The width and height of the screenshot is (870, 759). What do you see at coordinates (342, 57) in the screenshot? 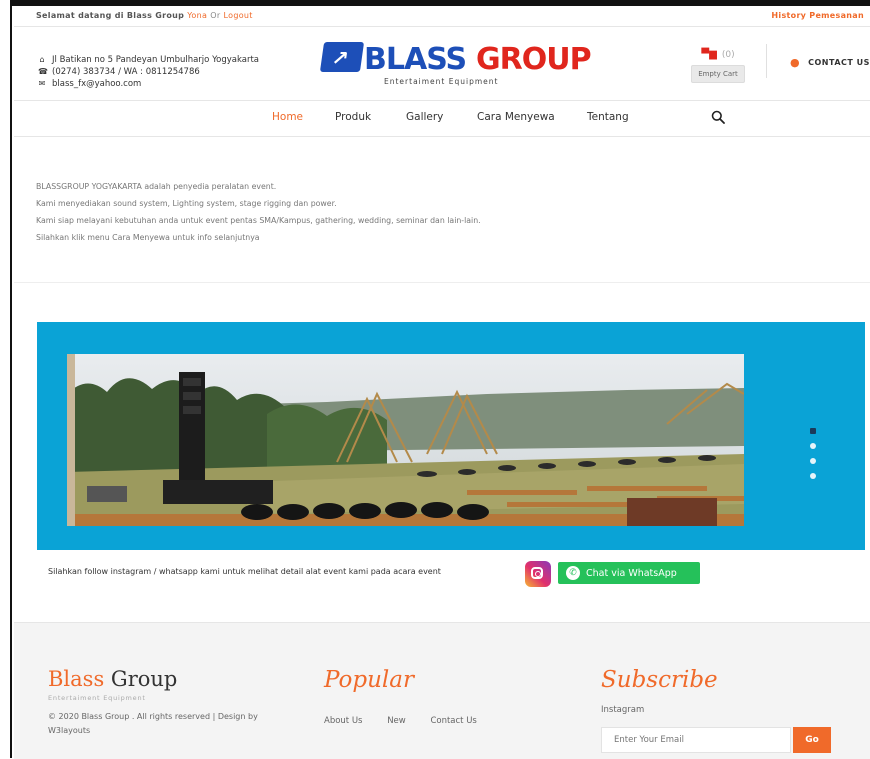
I see `logo-mark-icon: ↗` at bounding box center [342, 57].